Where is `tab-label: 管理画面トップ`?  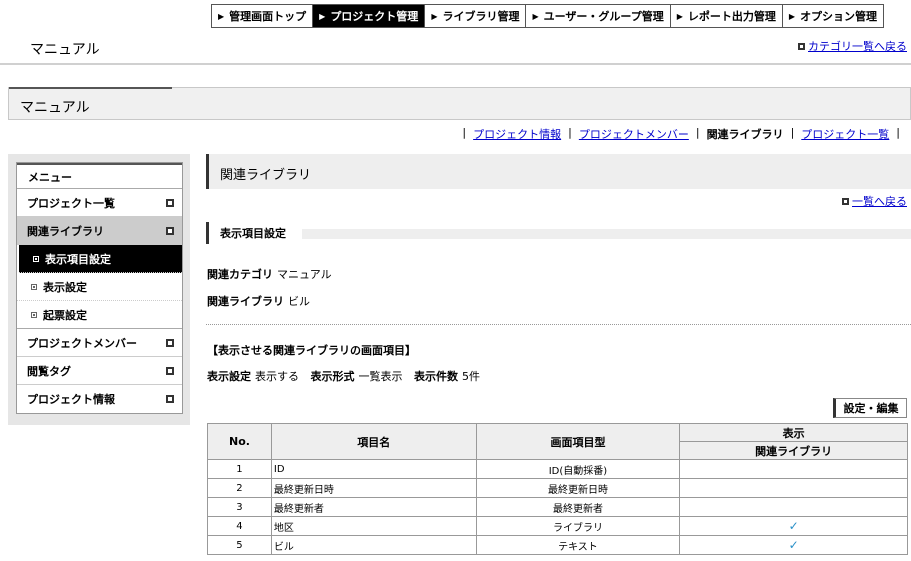
tab-label: 管理画面トップ is located at coordinates (268, 16).